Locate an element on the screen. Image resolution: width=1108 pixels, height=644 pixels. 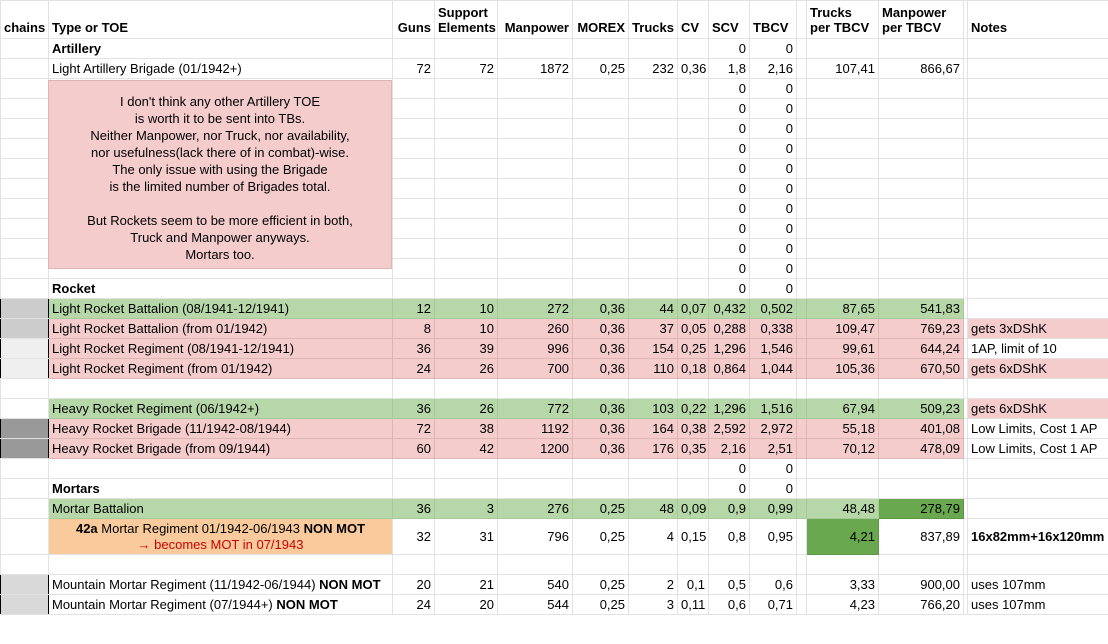
scv-cell: 1,296 is located at coordinates (729, 408).